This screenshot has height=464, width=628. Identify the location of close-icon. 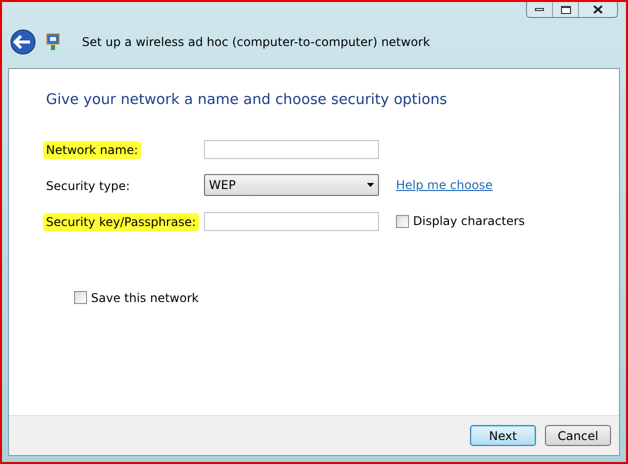
(598, 9).